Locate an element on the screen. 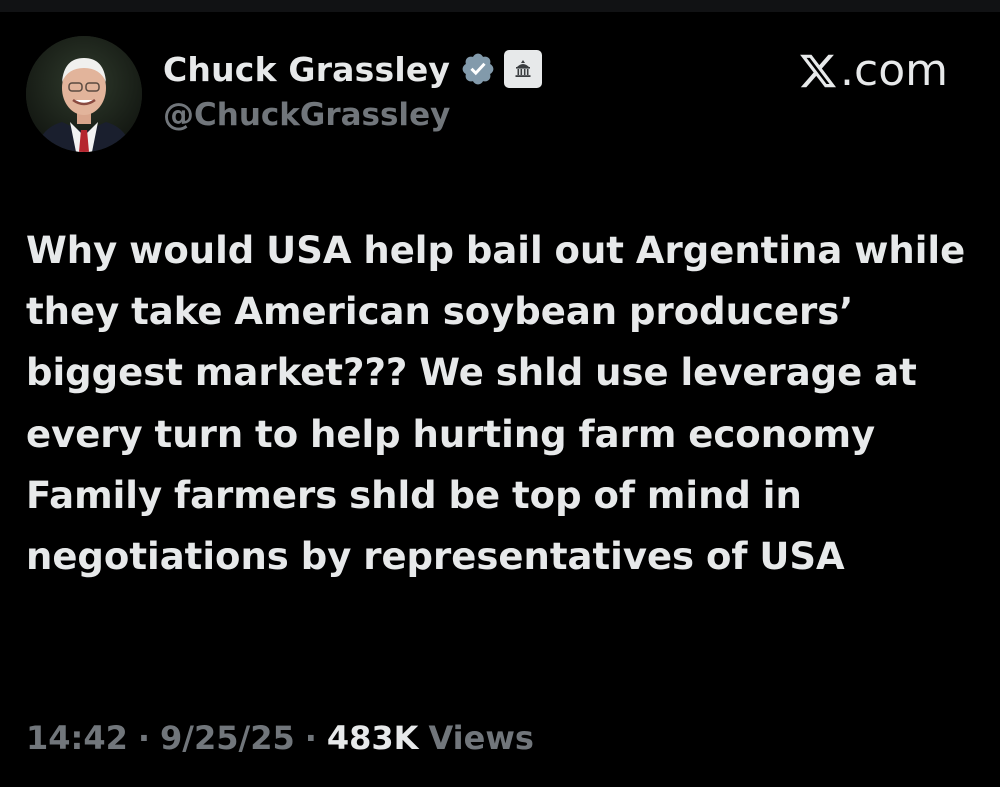 The height and width of the screenshot is (787, 1000). verified-check-icon is located at coordinates (478, 69).